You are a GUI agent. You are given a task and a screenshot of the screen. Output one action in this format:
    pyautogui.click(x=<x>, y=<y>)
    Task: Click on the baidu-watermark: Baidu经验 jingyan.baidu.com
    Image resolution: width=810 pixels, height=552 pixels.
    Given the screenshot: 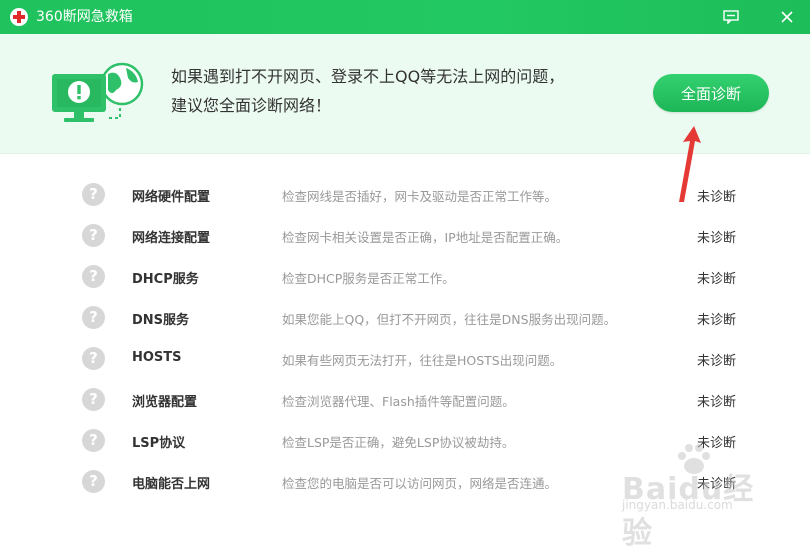 What is the action you would take?
    pyautogui.click(x=693, y=495)
    